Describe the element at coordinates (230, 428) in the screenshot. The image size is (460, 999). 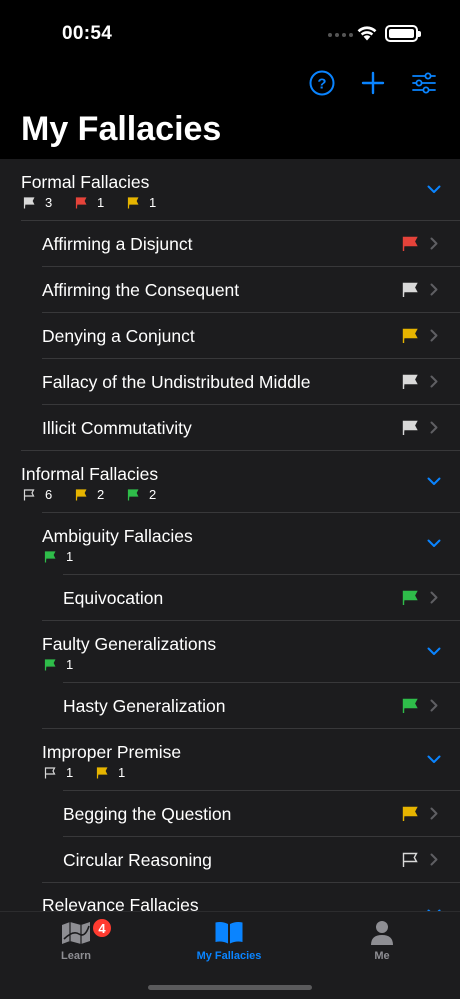
I see `list-item: Illicit Commutativity` at that location.